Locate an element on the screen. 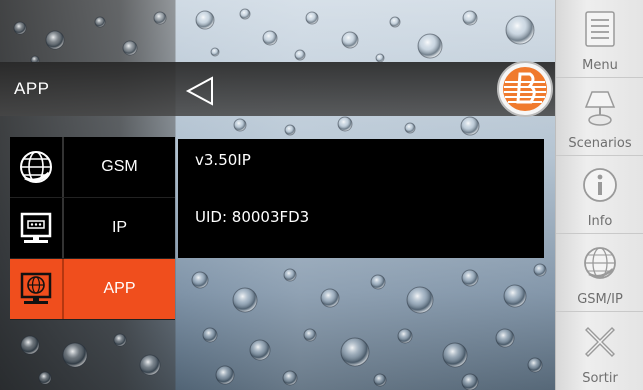 Image resolution: width=643 pixels, height=390 pixels. sidebar-label: Scenarios is located at coordinates (600, 143).